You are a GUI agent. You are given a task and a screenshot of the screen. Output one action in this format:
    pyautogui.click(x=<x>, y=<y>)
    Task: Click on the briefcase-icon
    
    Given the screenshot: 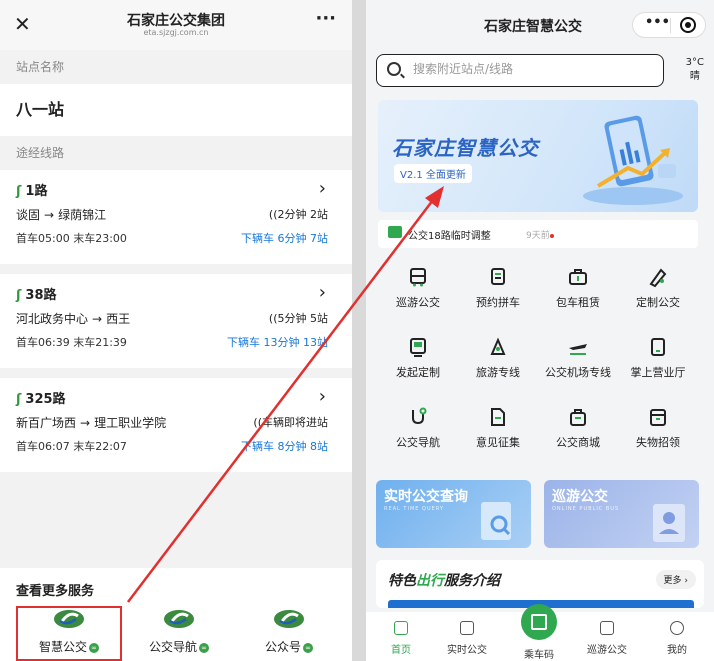 What is the action you would take?
    pyautogui.click(x=578, y=277)
    